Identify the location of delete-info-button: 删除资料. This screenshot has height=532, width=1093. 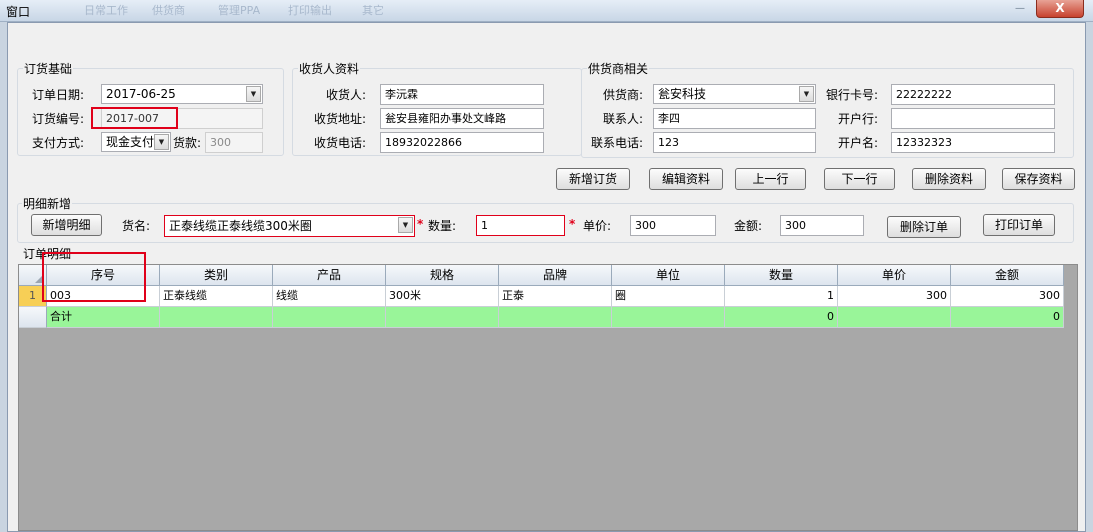
(949, 179).